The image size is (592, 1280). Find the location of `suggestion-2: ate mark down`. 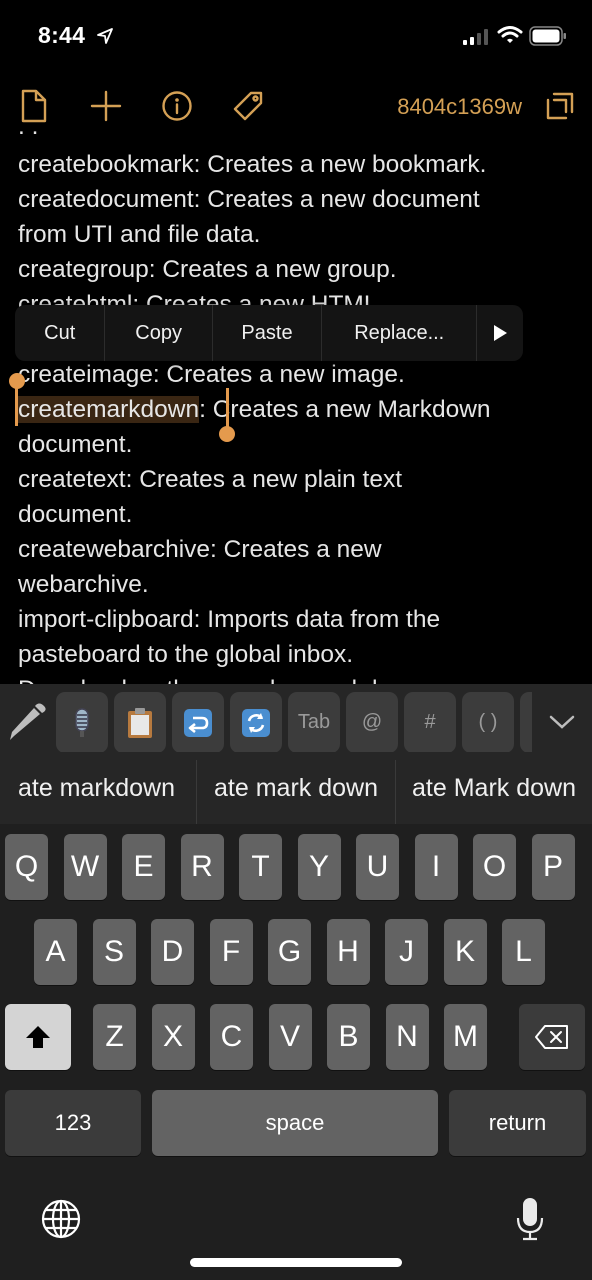

suggestion-2: ate mark down is located at coordinates (296, 788).